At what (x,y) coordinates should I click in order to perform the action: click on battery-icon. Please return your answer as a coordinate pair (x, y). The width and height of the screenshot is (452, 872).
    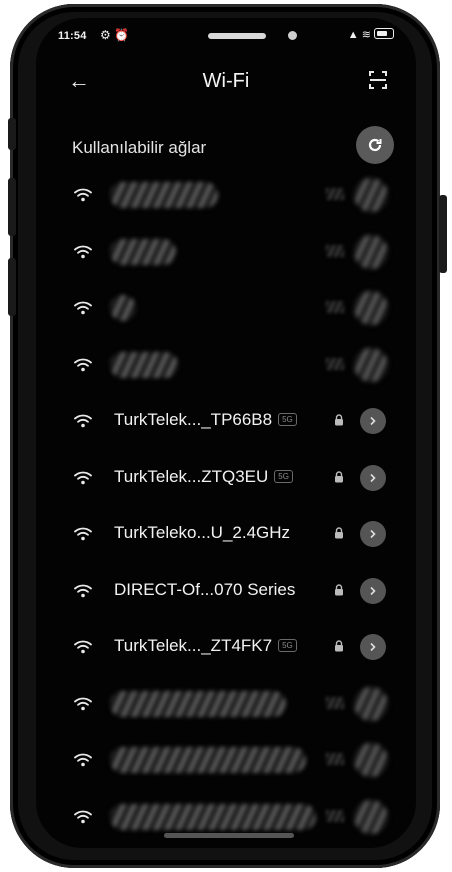
    Looking at the image, I should click on (384, 33).